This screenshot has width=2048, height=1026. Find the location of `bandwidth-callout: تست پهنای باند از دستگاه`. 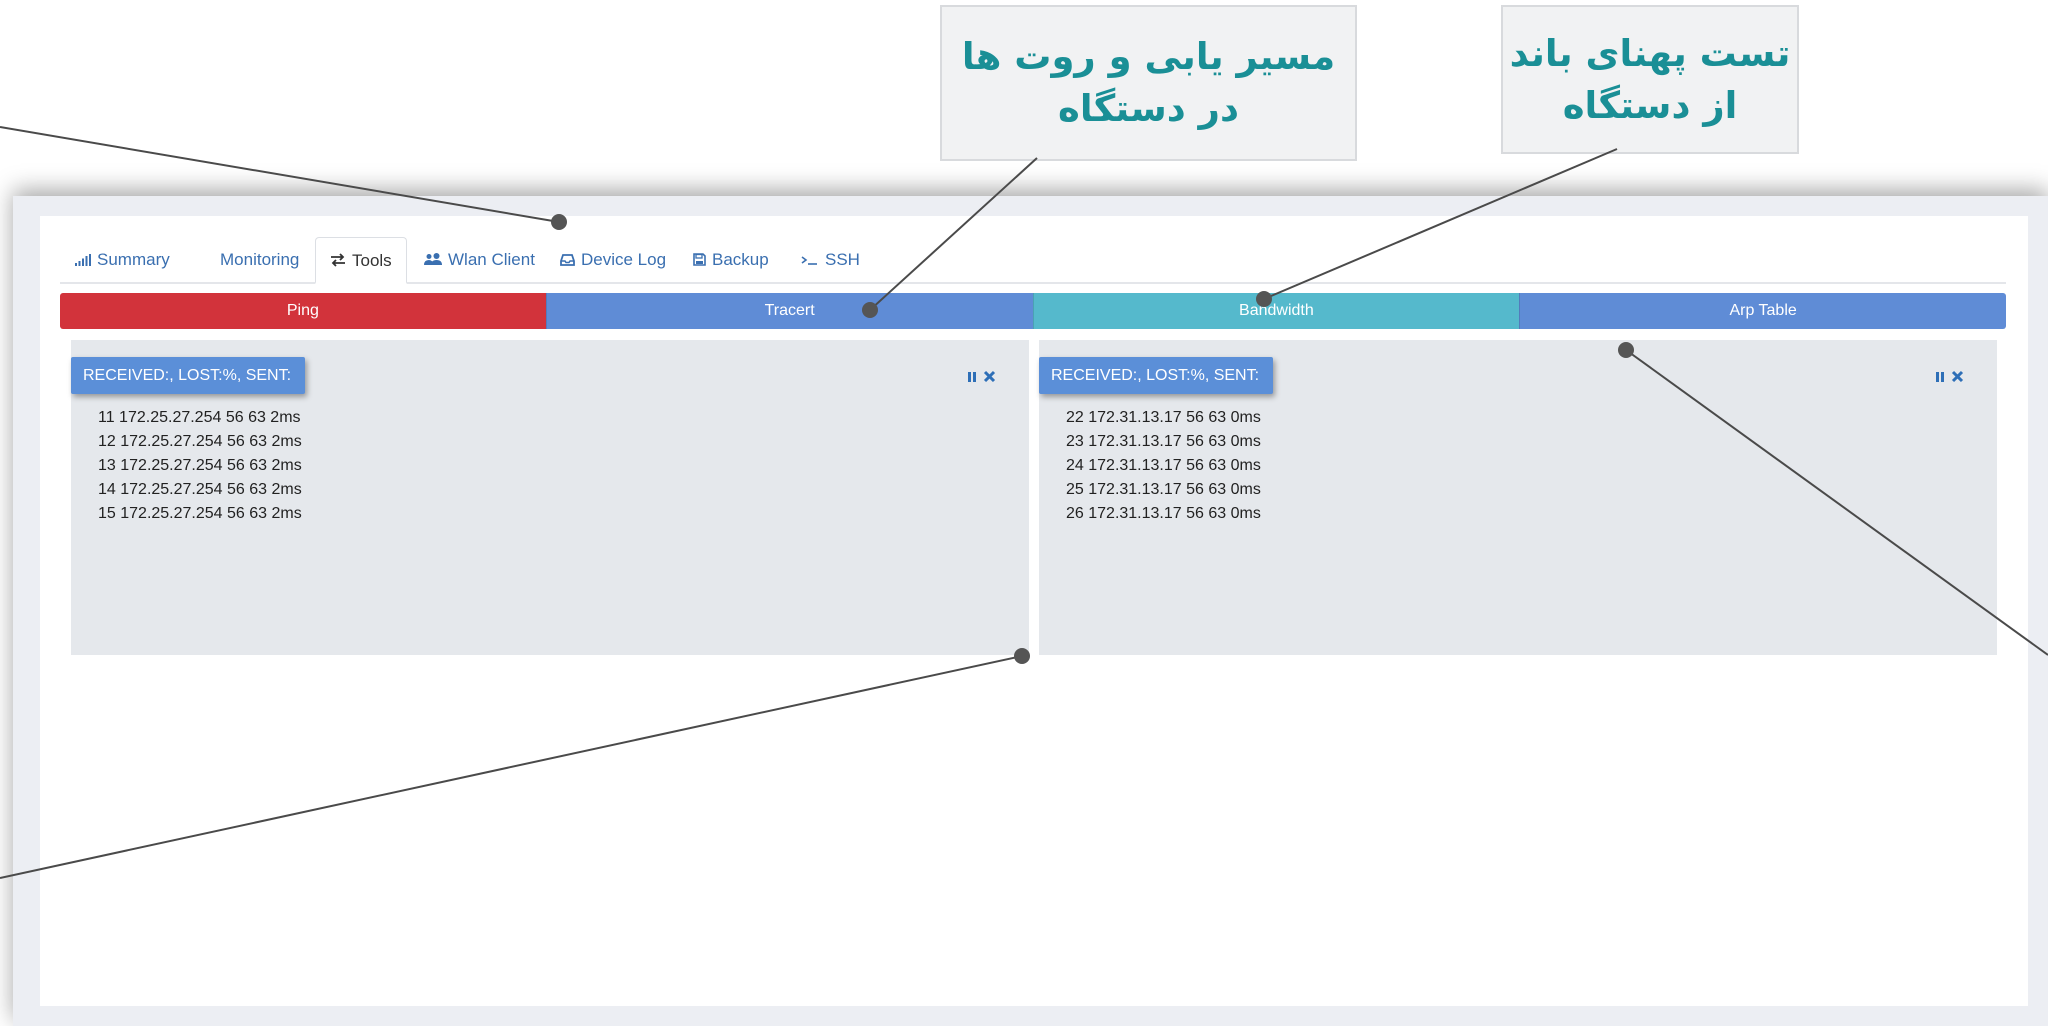

bandwidth-callout: تست پهنای باند از دستگاه is located at coordinates (1650, 79).